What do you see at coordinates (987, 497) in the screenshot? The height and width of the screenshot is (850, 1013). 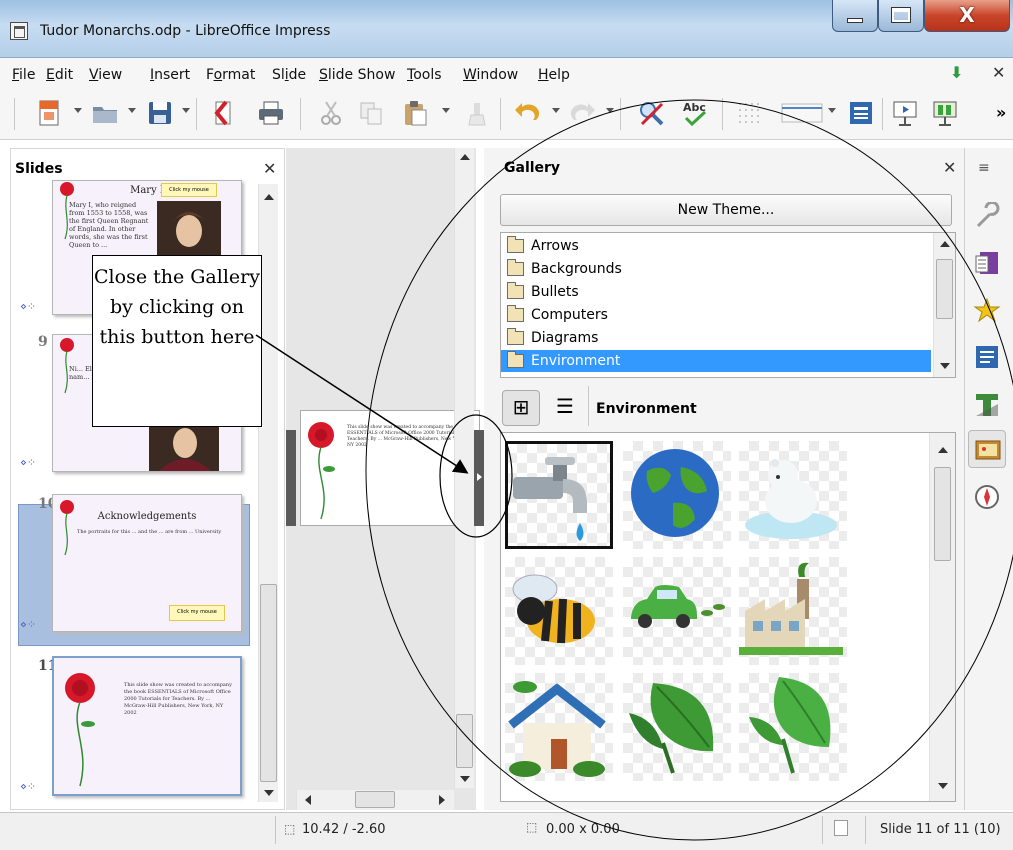 I see `navigator-compass-icon` at bounding box center [987, 497].